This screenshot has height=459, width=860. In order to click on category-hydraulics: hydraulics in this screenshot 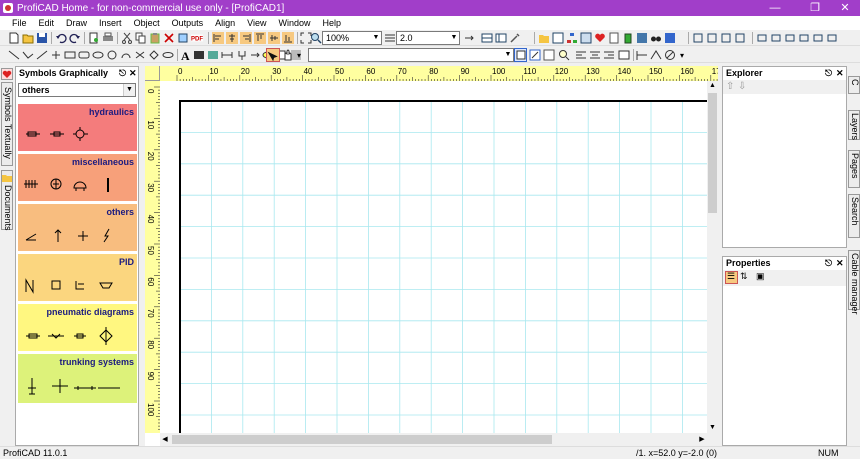, I will do `click(77, 128)`.